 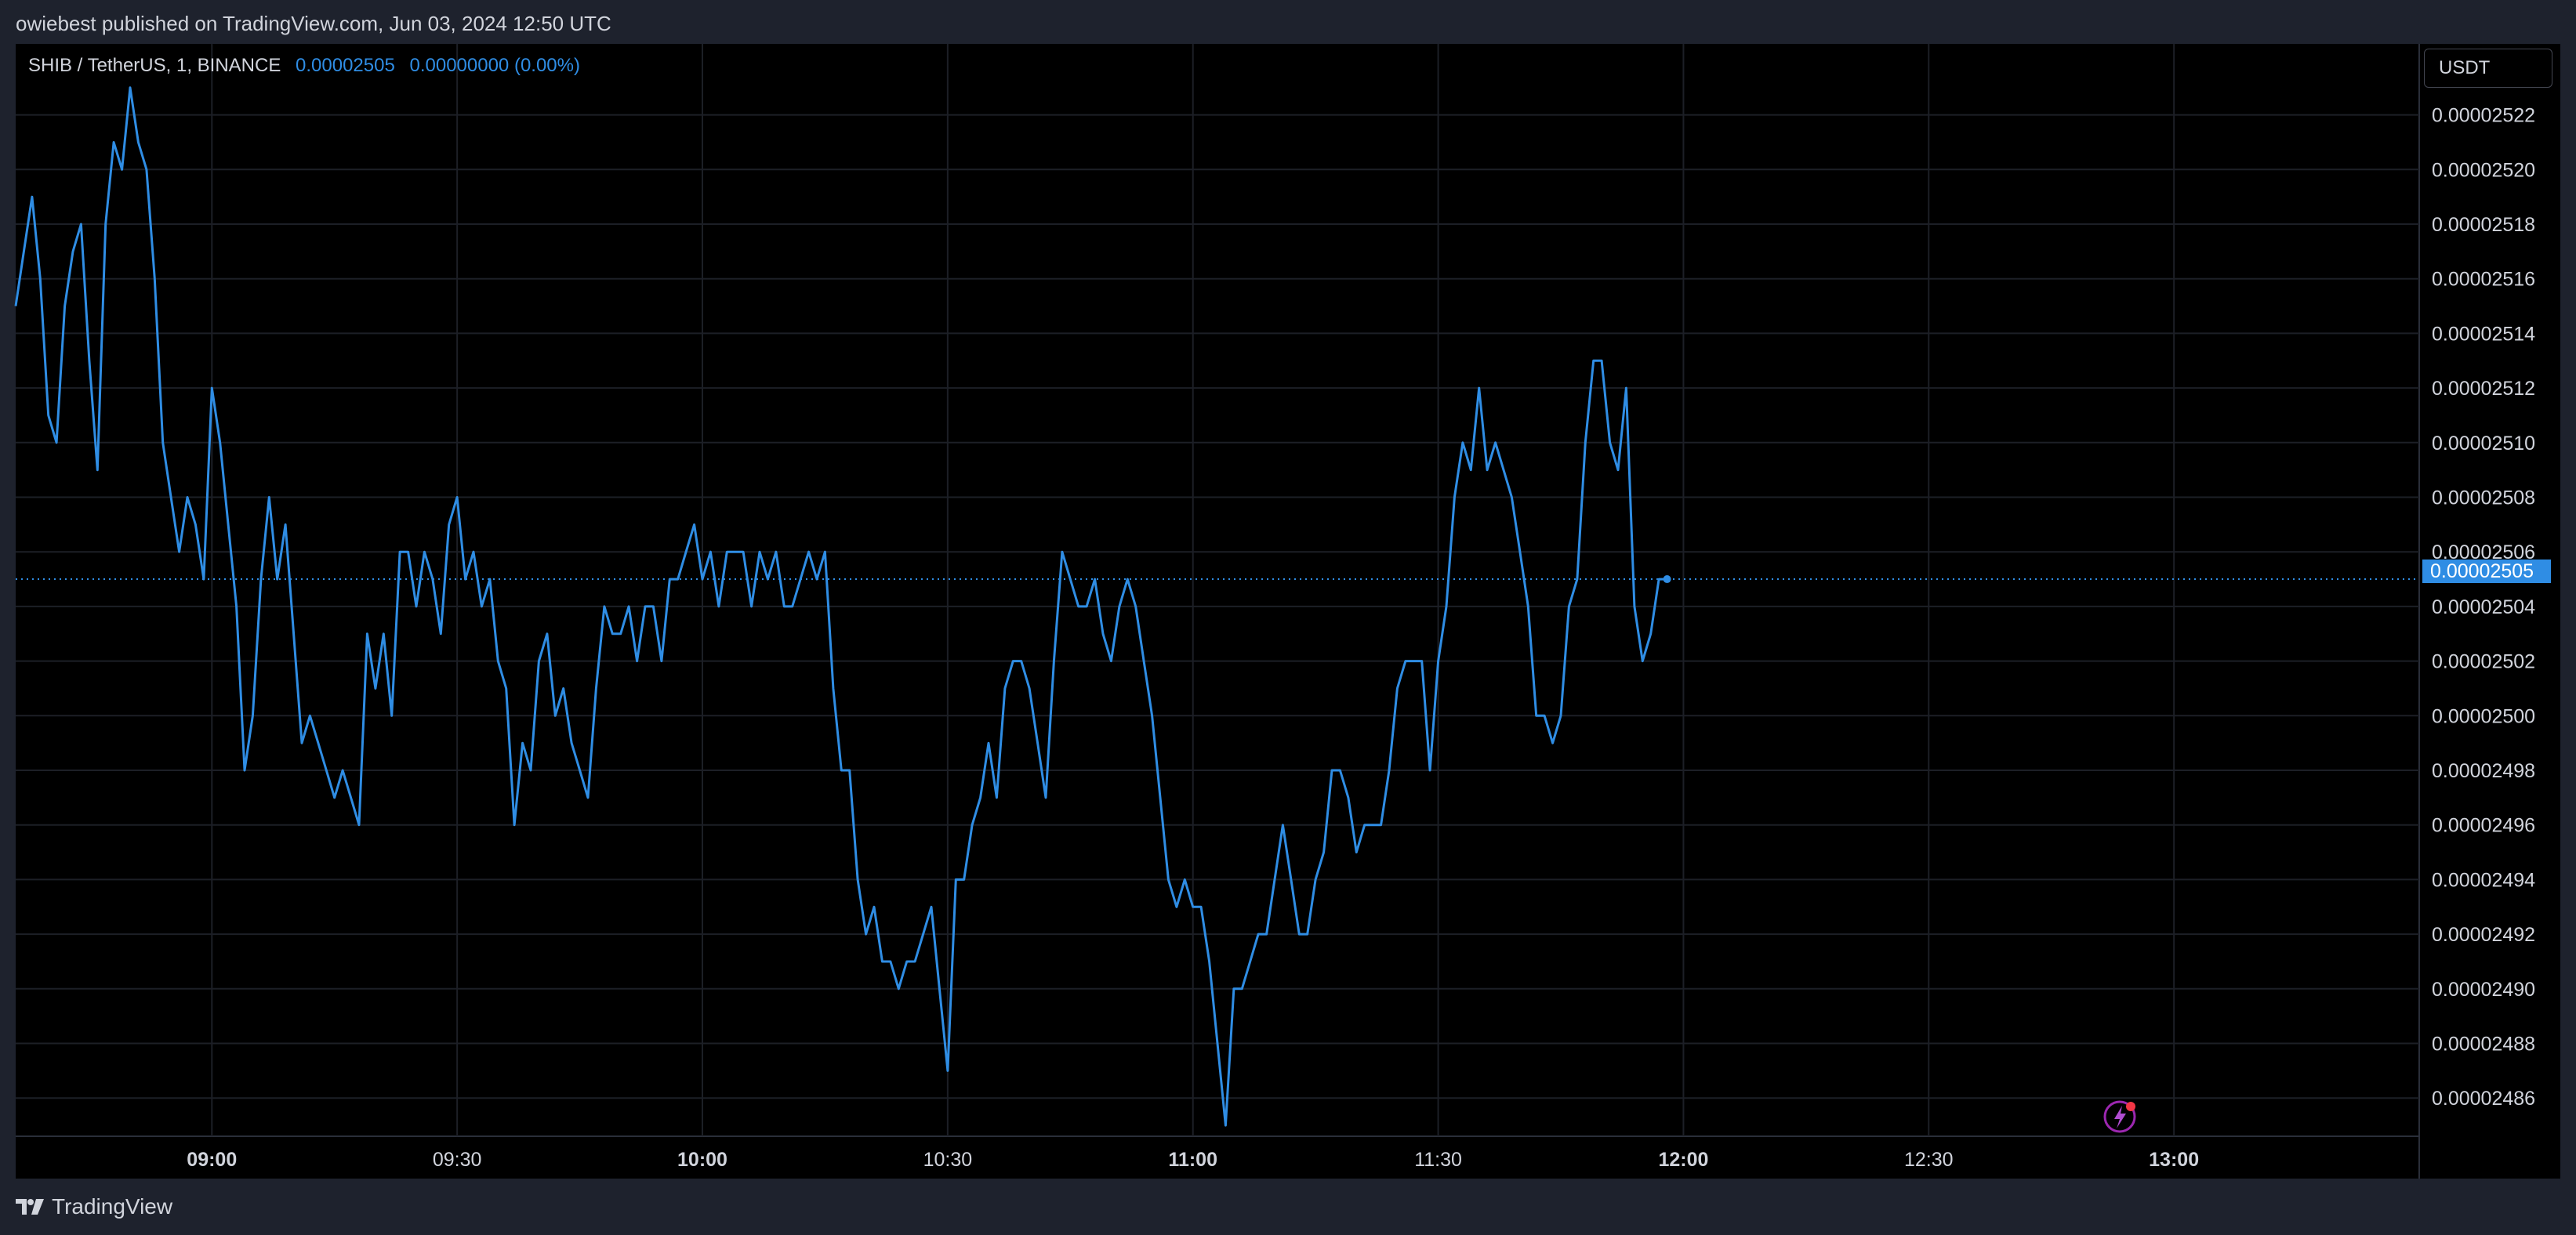 I want to click on y-tick-label: 0.00002486, so click(x=2483, y=1099).